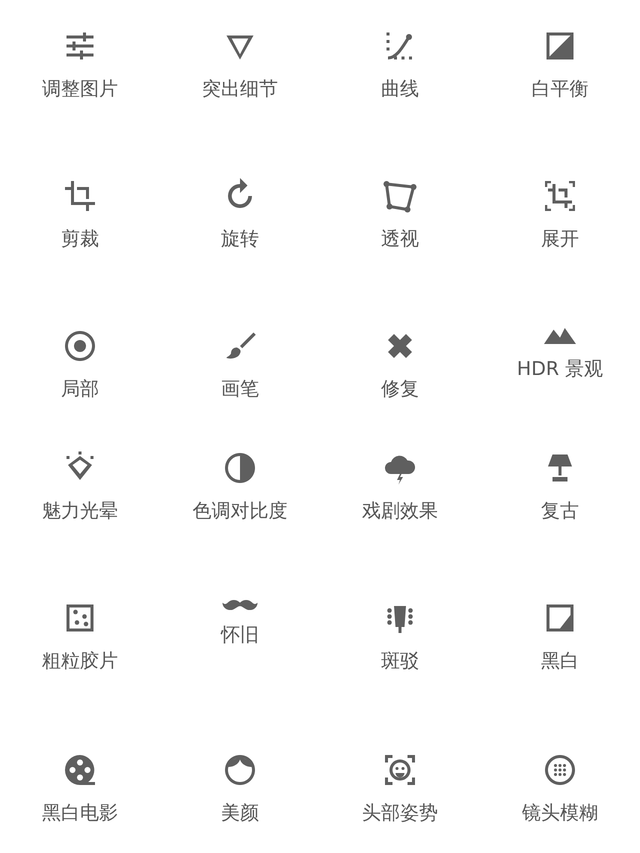  I want to click on expand-icon, so click(560, 196).